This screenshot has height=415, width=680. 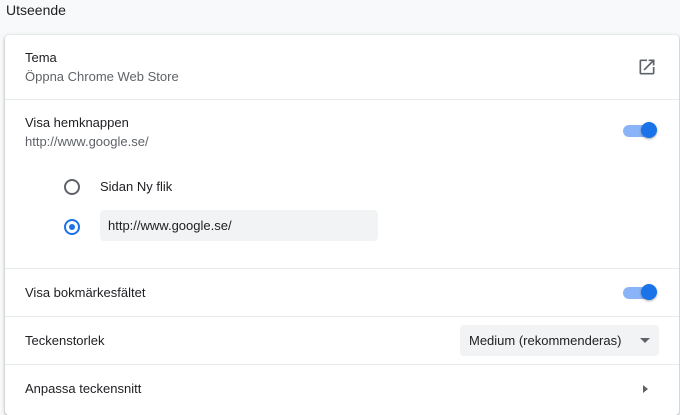 I want to click on customize-fonts-title: Anpassa teckensnitt, so click(x=83, y=388).